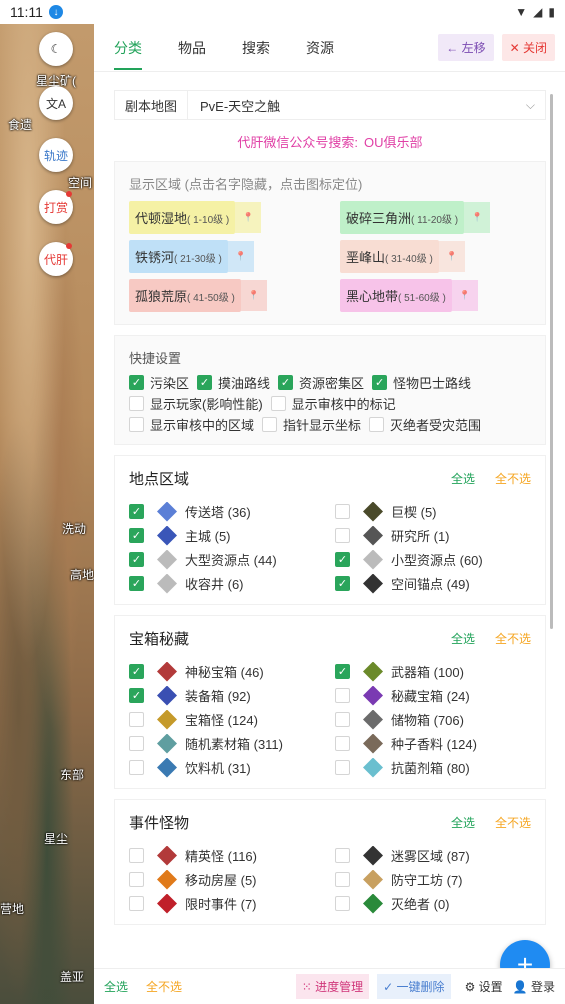 This screenshot has width=565, height=1004. I want to click on category-item: ✓ 武器箱 (100), so click(433, 671).